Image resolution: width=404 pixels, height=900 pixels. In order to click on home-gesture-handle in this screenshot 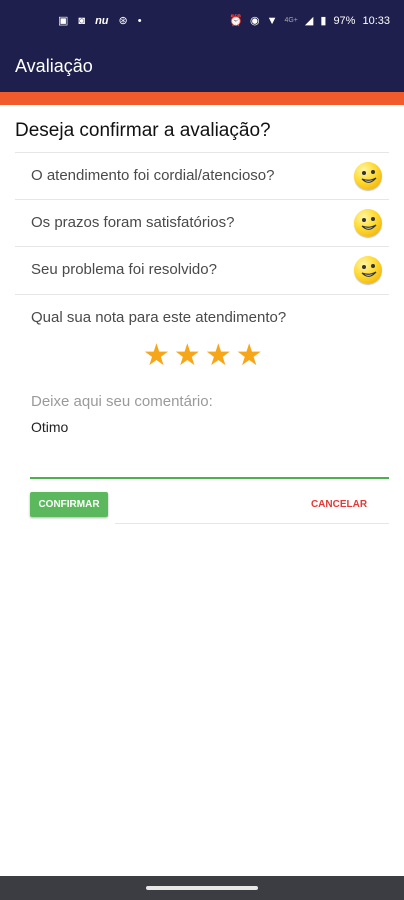, I will do `click(202, 888)`.